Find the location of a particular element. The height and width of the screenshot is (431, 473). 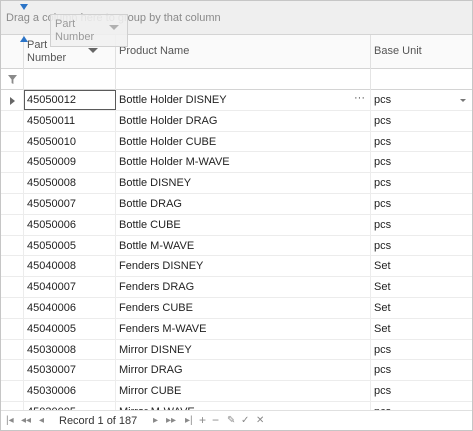

part-number-cell: 45050006 is located at coordinates (70, 224).